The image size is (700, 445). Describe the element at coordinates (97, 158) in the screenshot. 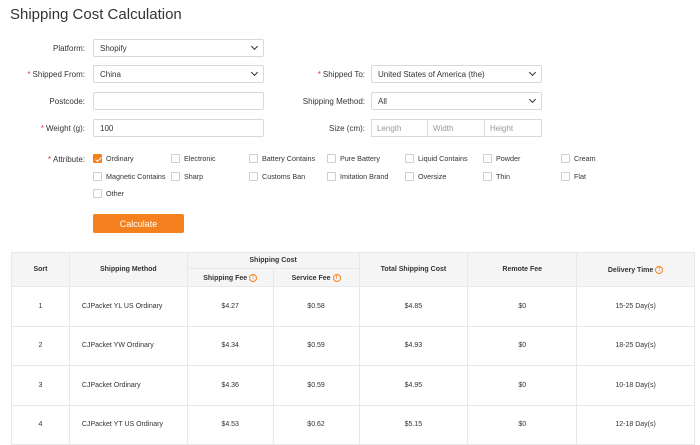

I see `checkbox-checked-icon` at that location.